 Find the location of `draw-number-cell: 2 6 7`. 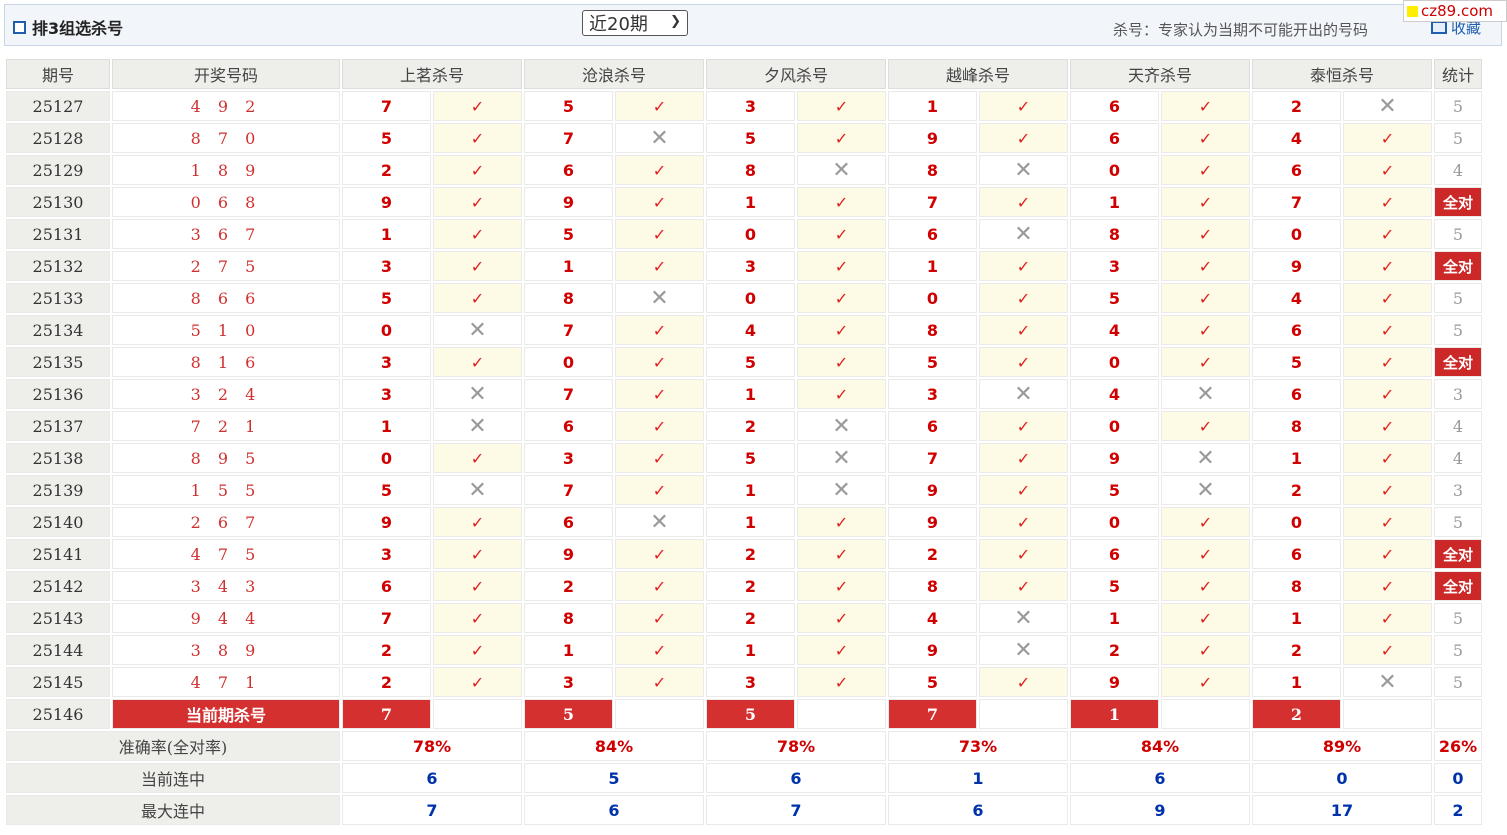

draw-number-cell: 2 6 7 is located at coordinates (226, 522).